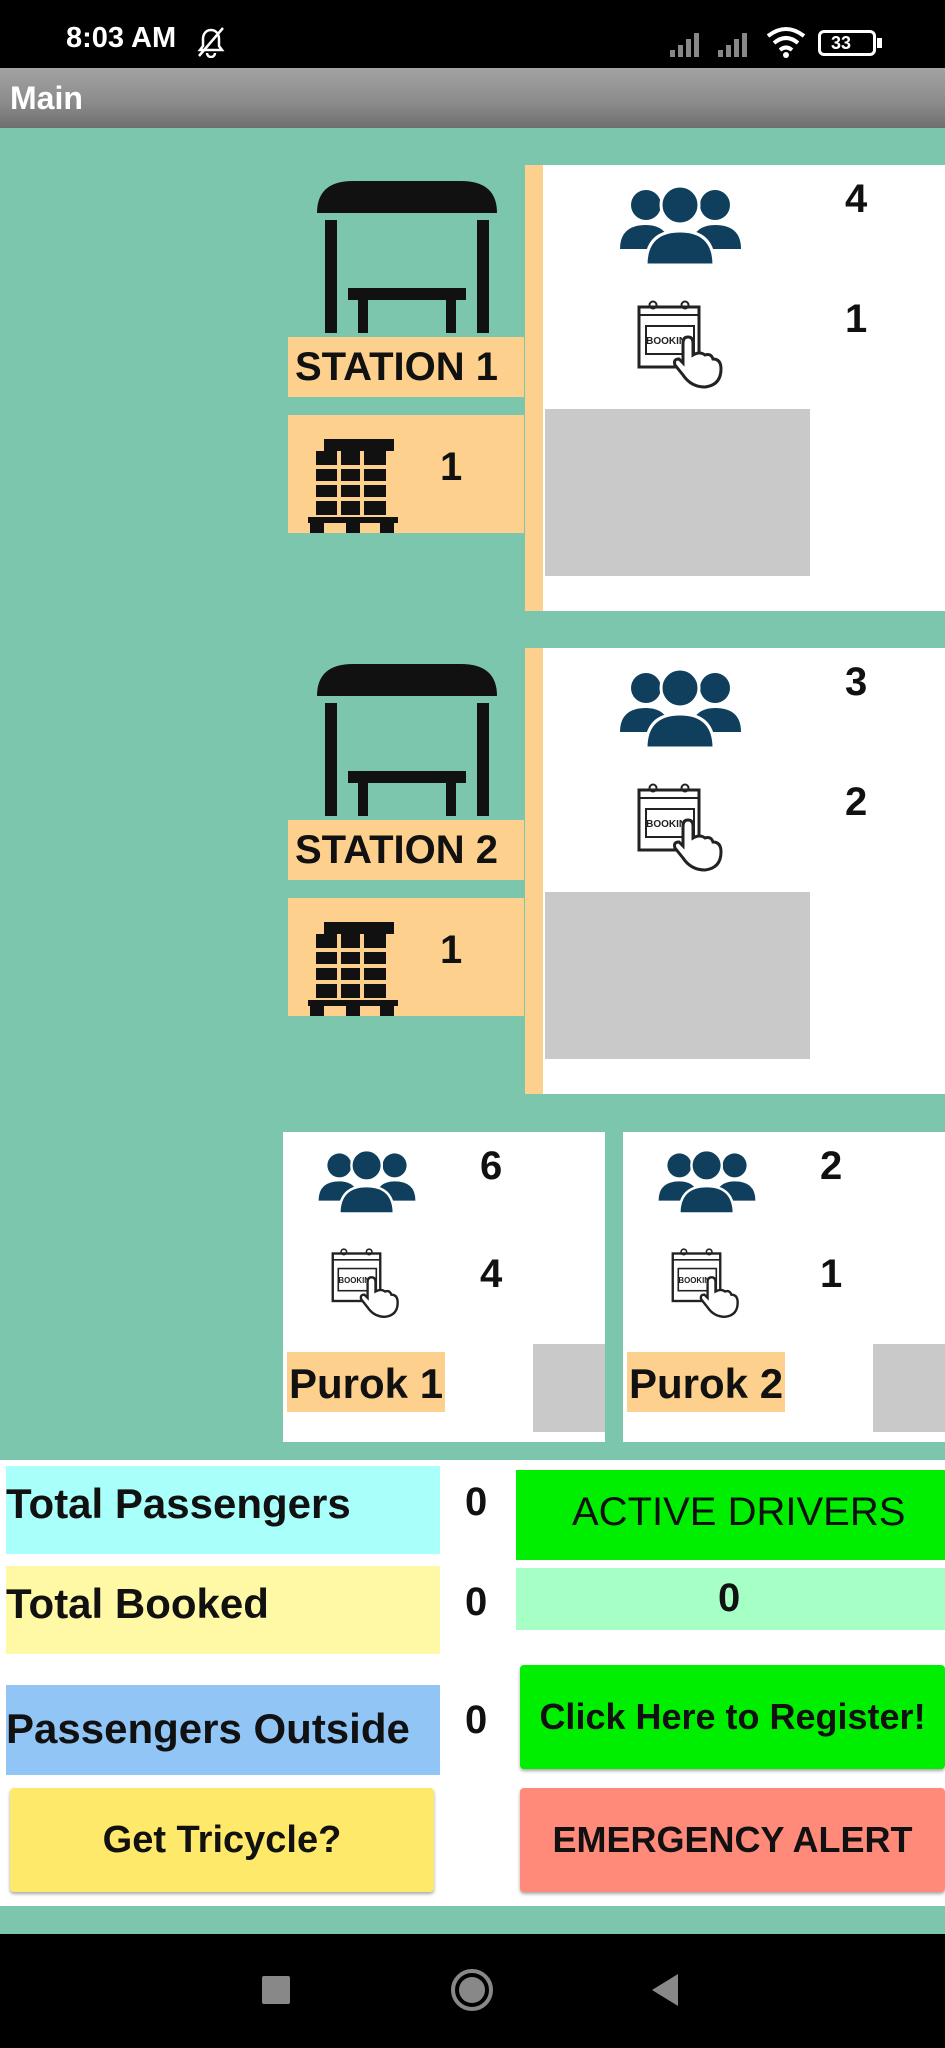 This screenshot has width=945, height=2048. I want to click on recents-button, so click(276, 1990).